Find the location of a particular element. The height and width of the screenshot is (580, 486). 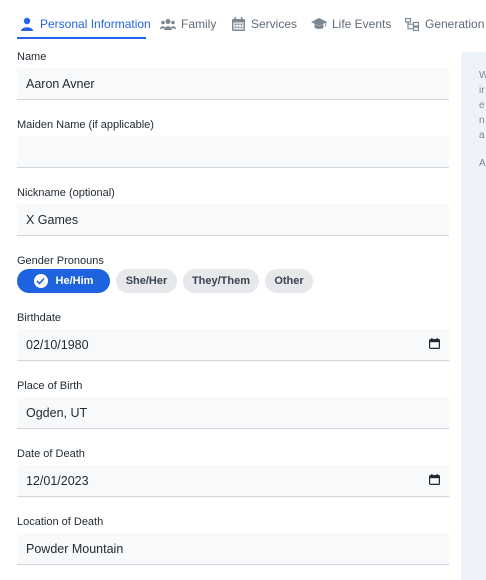

pronoun-option-he-him: He/Him is located at coordinates (63, 281).